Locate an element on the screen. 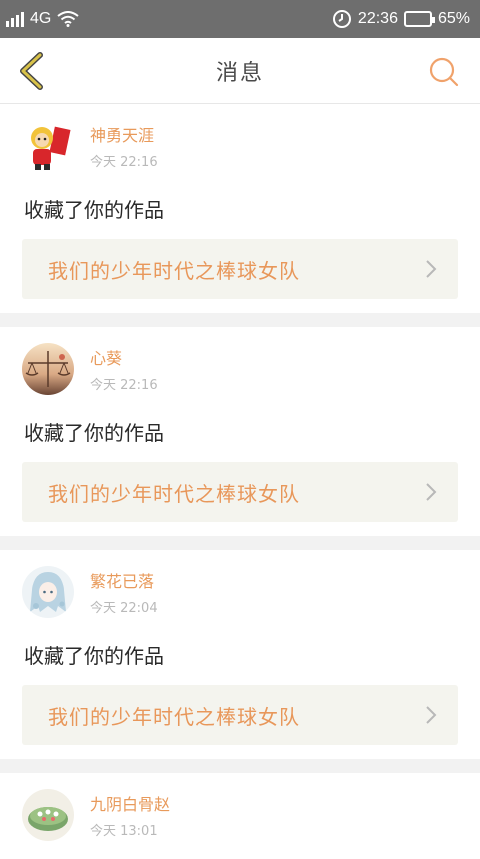 The image size is (480, 859). status-time: 22:36 is located at coordinates (377, 18).